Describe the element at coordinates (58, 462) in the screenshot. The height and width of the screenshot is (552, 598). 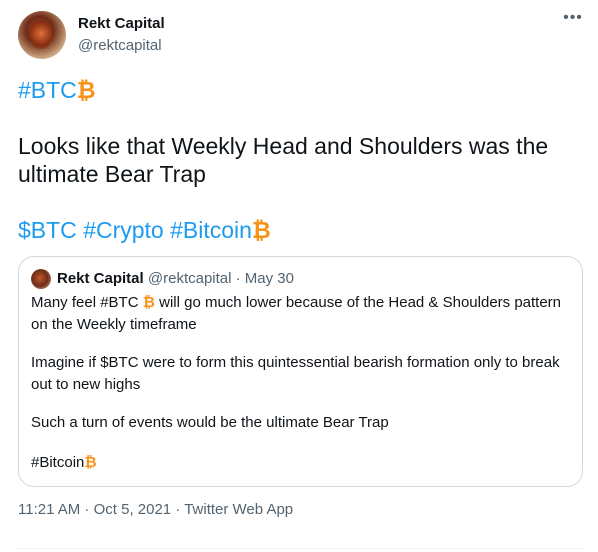
I see `quoted-hashtag-bitcoin: #Bitcoin` at that location.